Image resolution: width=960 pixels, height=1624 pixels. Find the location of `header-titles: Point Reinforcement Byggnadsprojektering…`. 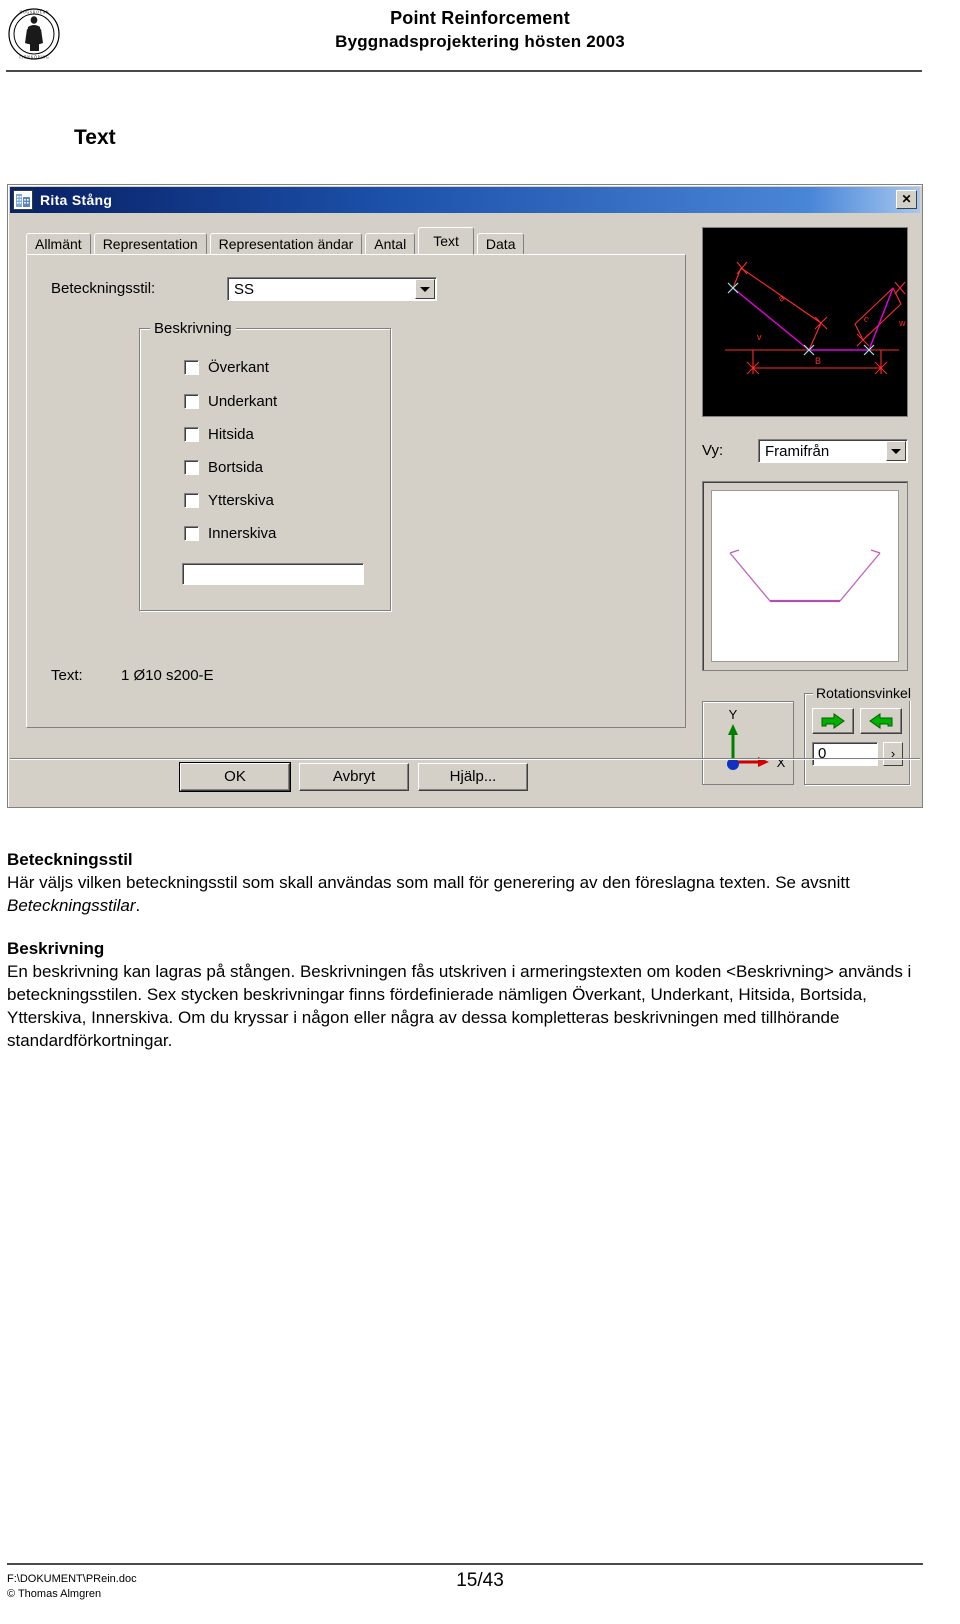

header-titles: Point Reinforcement Byggnadsprojektering… is located at coordinates (480, 30).